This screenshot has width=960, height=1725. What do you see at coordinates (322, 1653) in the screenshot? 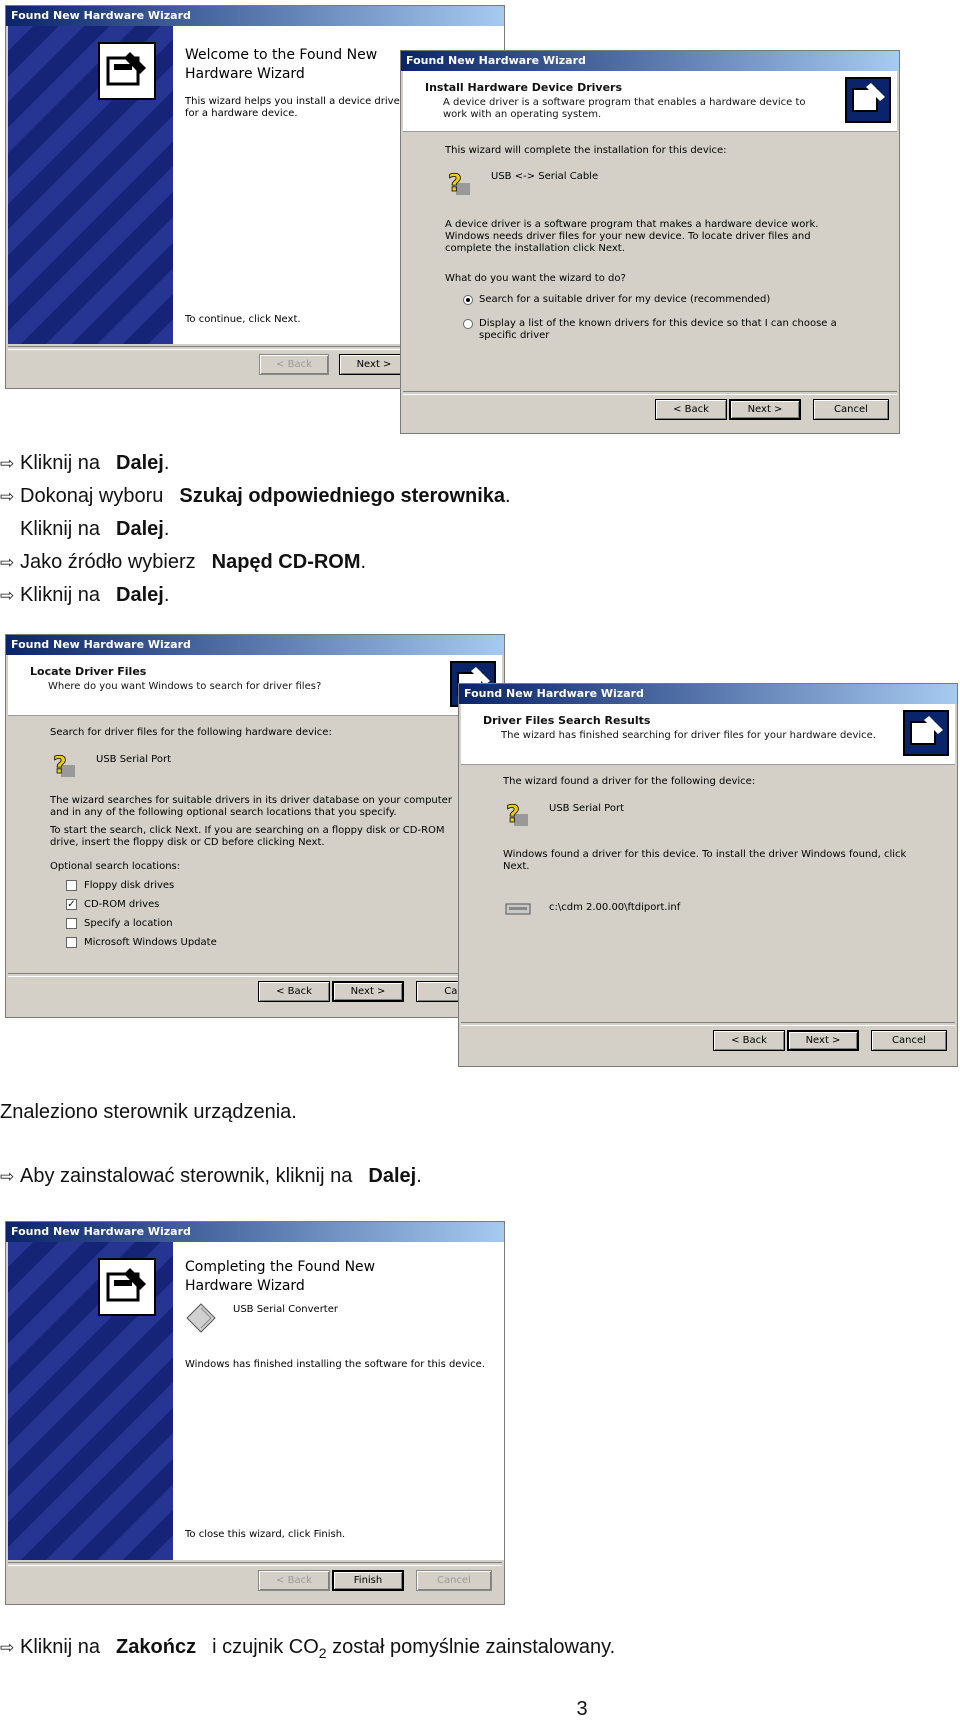
I see `subscript-2: 2` at bounding box center [322, 1653].